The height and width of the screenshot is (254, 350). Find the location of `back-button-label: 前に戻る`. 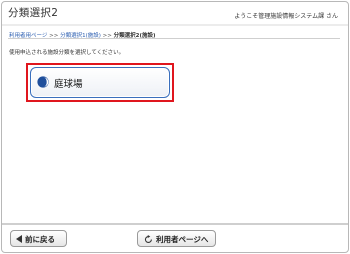

back-button-label: 前に戻る is located at coordinates (40, 239).